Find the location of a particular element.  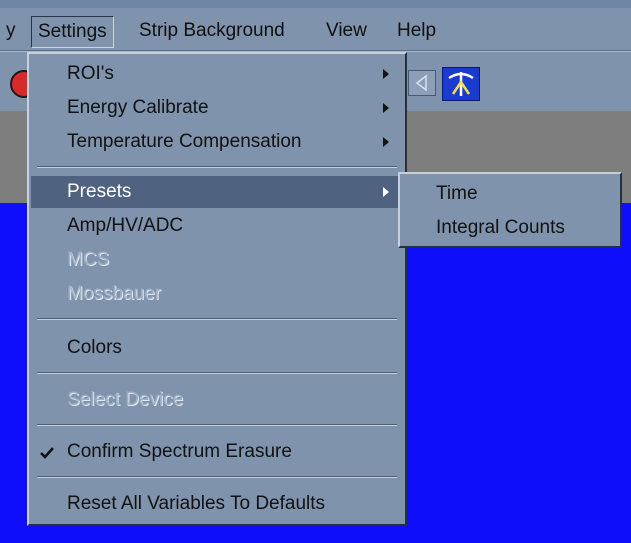

menu-item-label: Presets is located at coordinates (99, 191).